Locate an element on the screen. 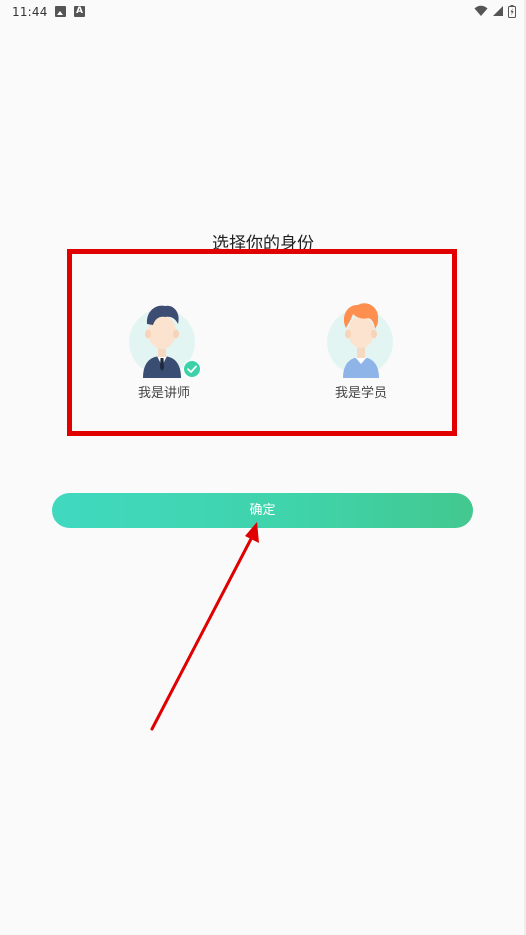  role-option-teacher: 我是讲师 is located at coordinates (164, 347).